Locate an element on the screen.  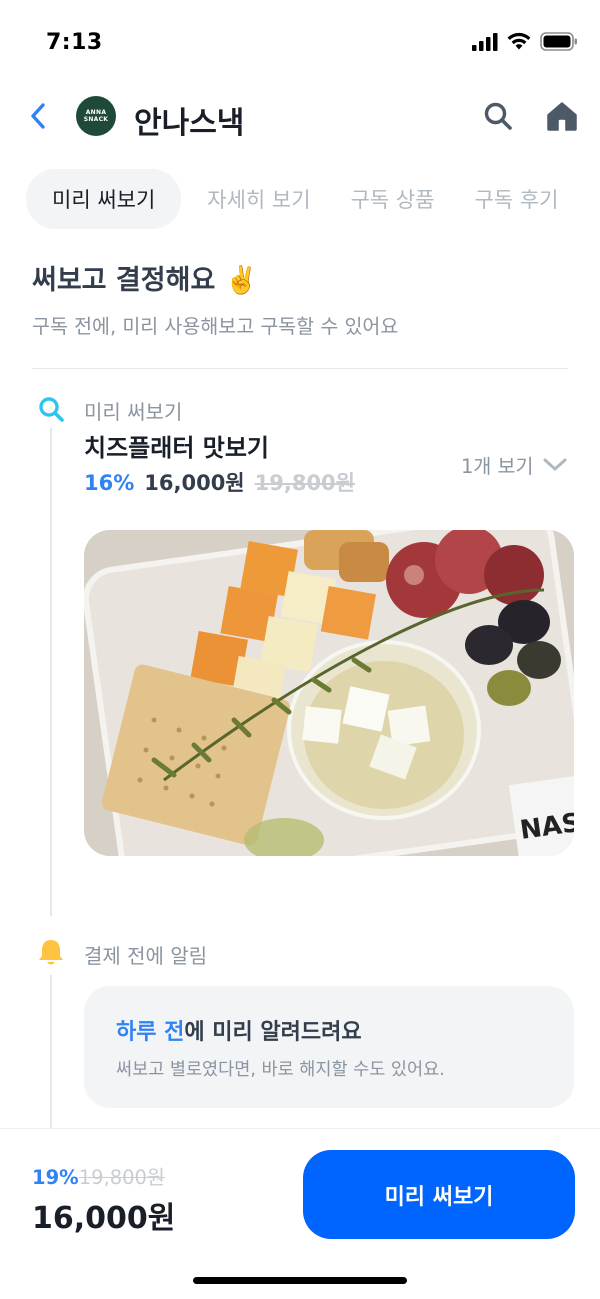
notice-title-highlight: 하루 전 is located at coordinates (150, 1032).